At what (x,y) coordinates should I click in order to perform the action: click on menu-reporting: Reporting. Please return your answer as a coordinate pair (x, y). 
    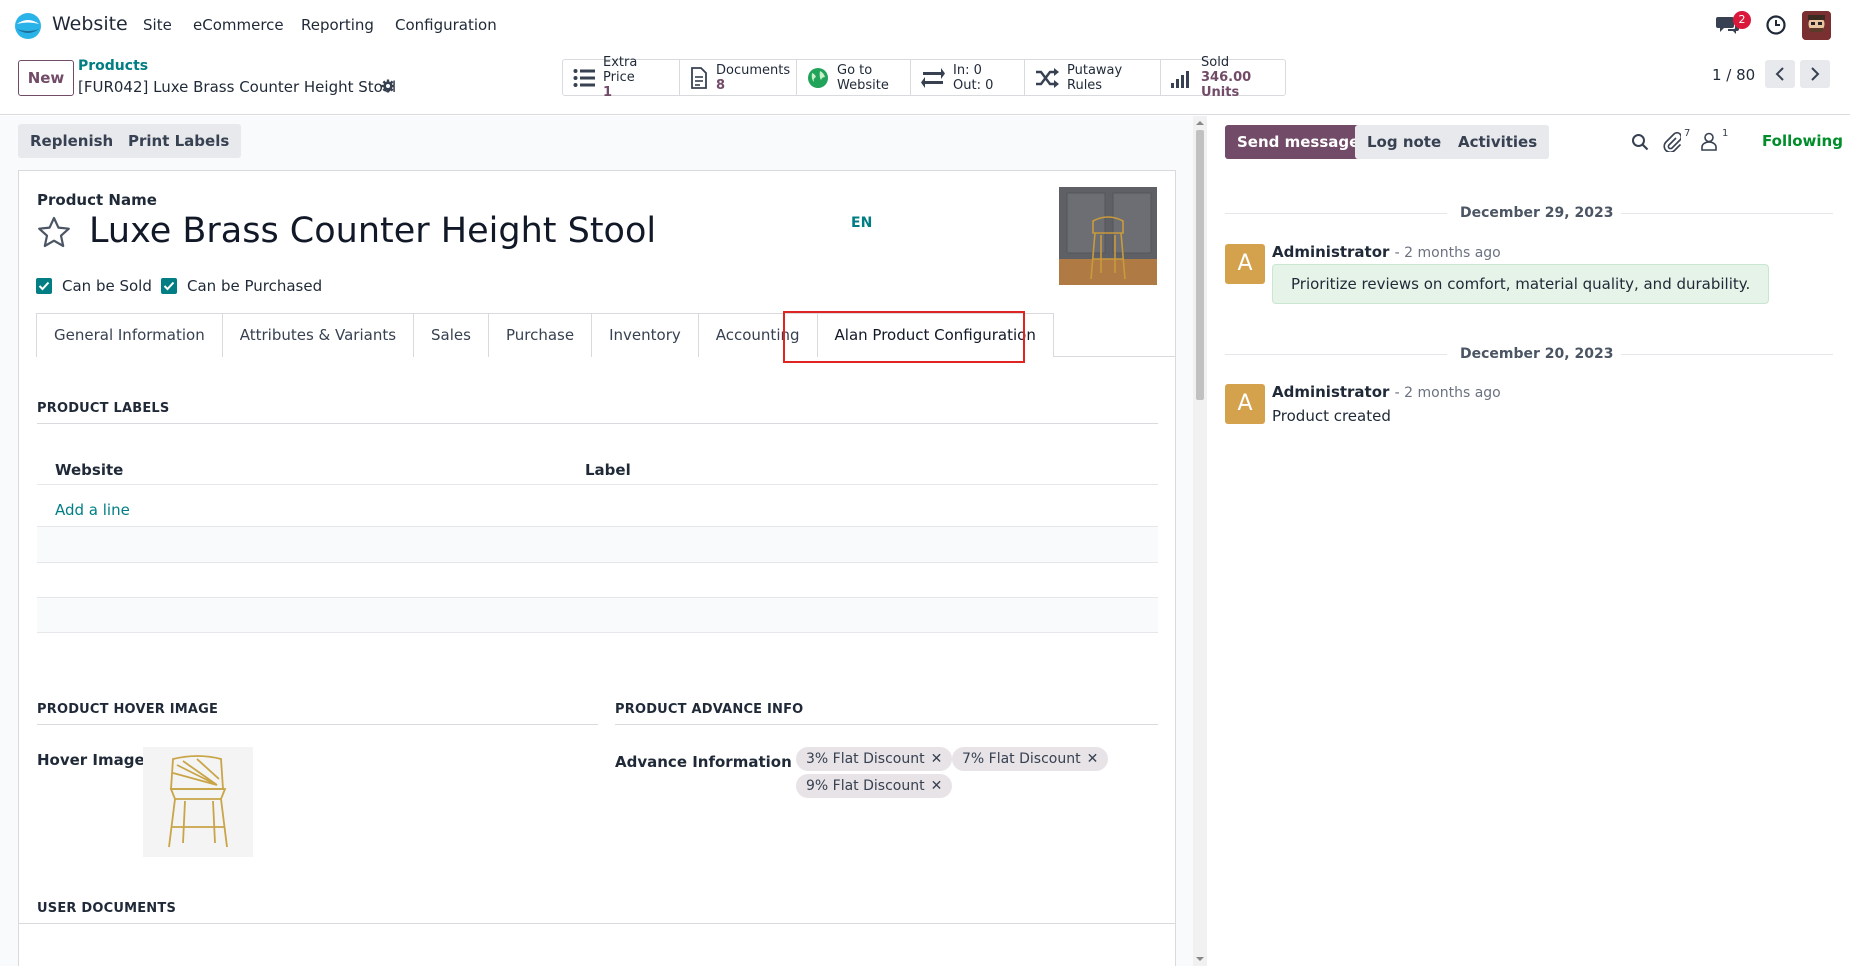
    Looking at the image, I should click on (337, 25).